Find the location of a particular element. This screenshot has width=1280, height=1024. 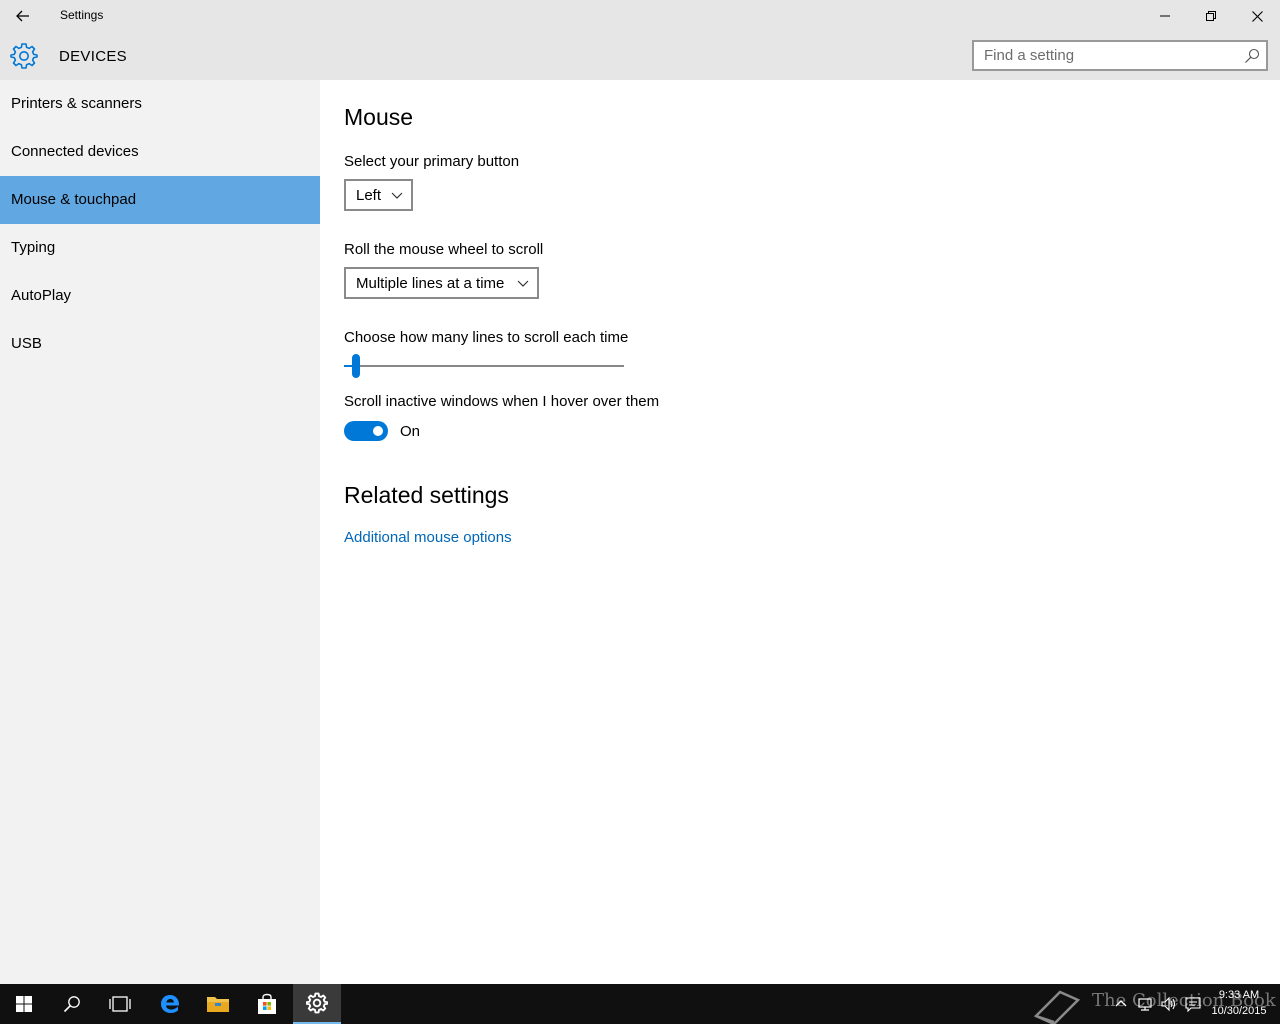

folder-icon is located at coordinates (218, 1004).